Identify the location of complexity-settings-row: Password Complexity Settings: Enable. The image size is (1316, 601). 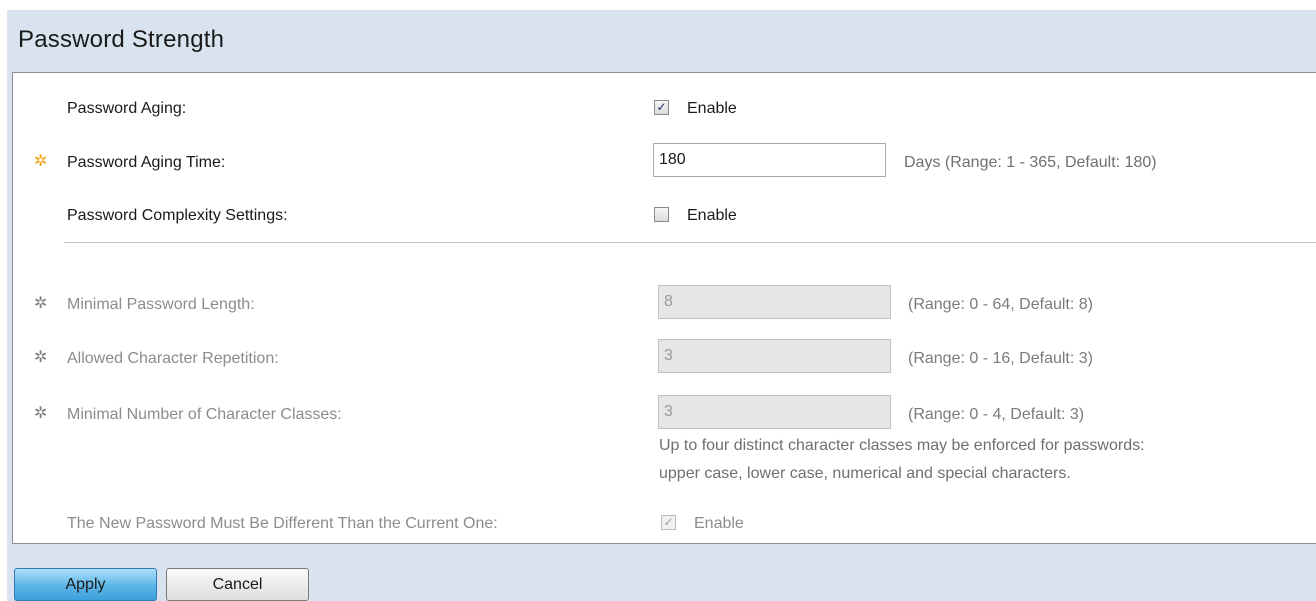
(664, 216).